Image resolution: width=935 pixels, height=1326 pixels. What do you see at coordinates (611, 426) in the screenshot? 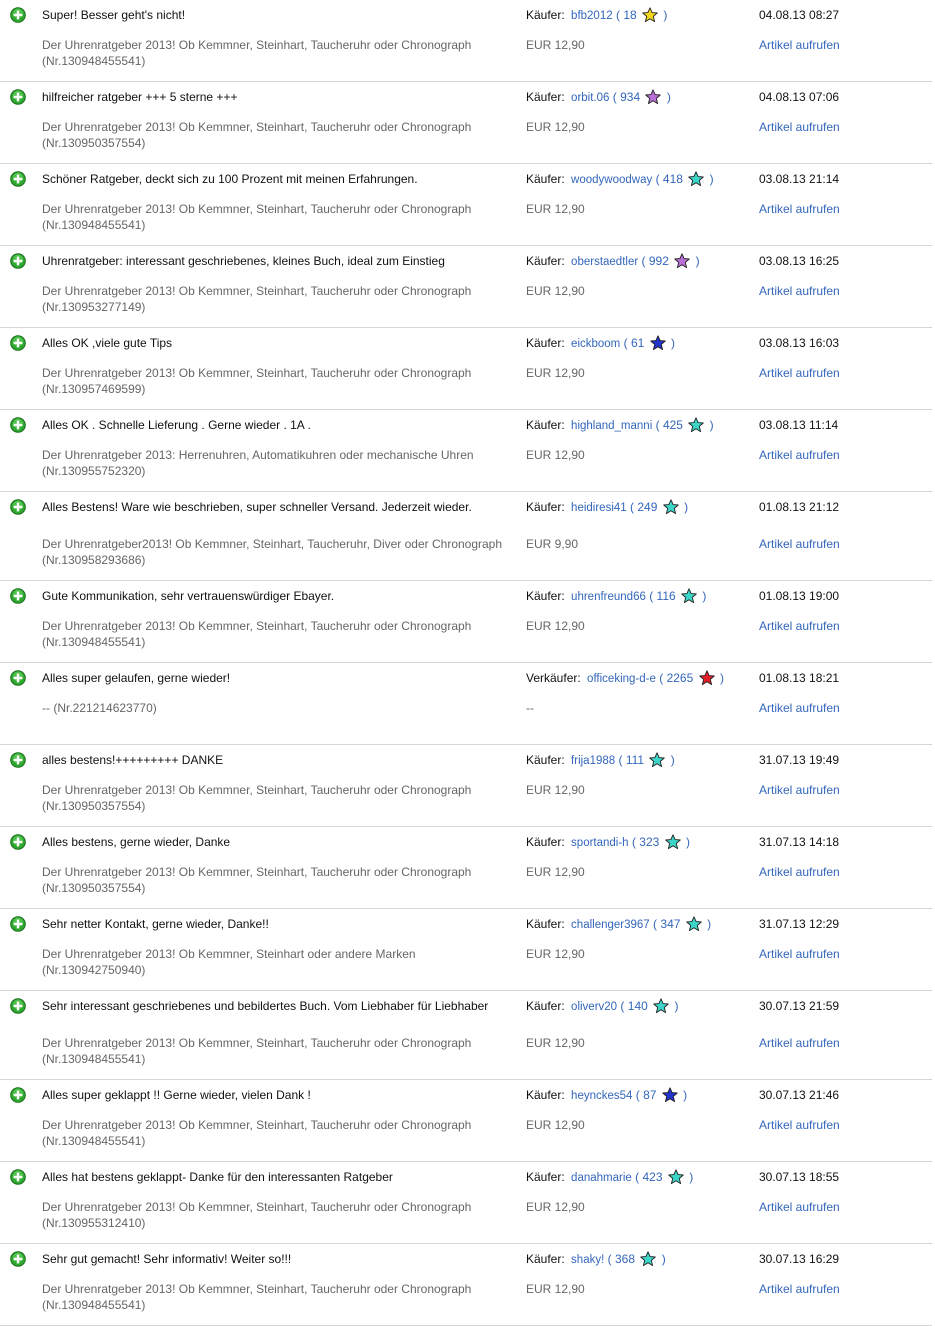
I see `rater-username-link: highland_manni` at bounding box center [611, 426].